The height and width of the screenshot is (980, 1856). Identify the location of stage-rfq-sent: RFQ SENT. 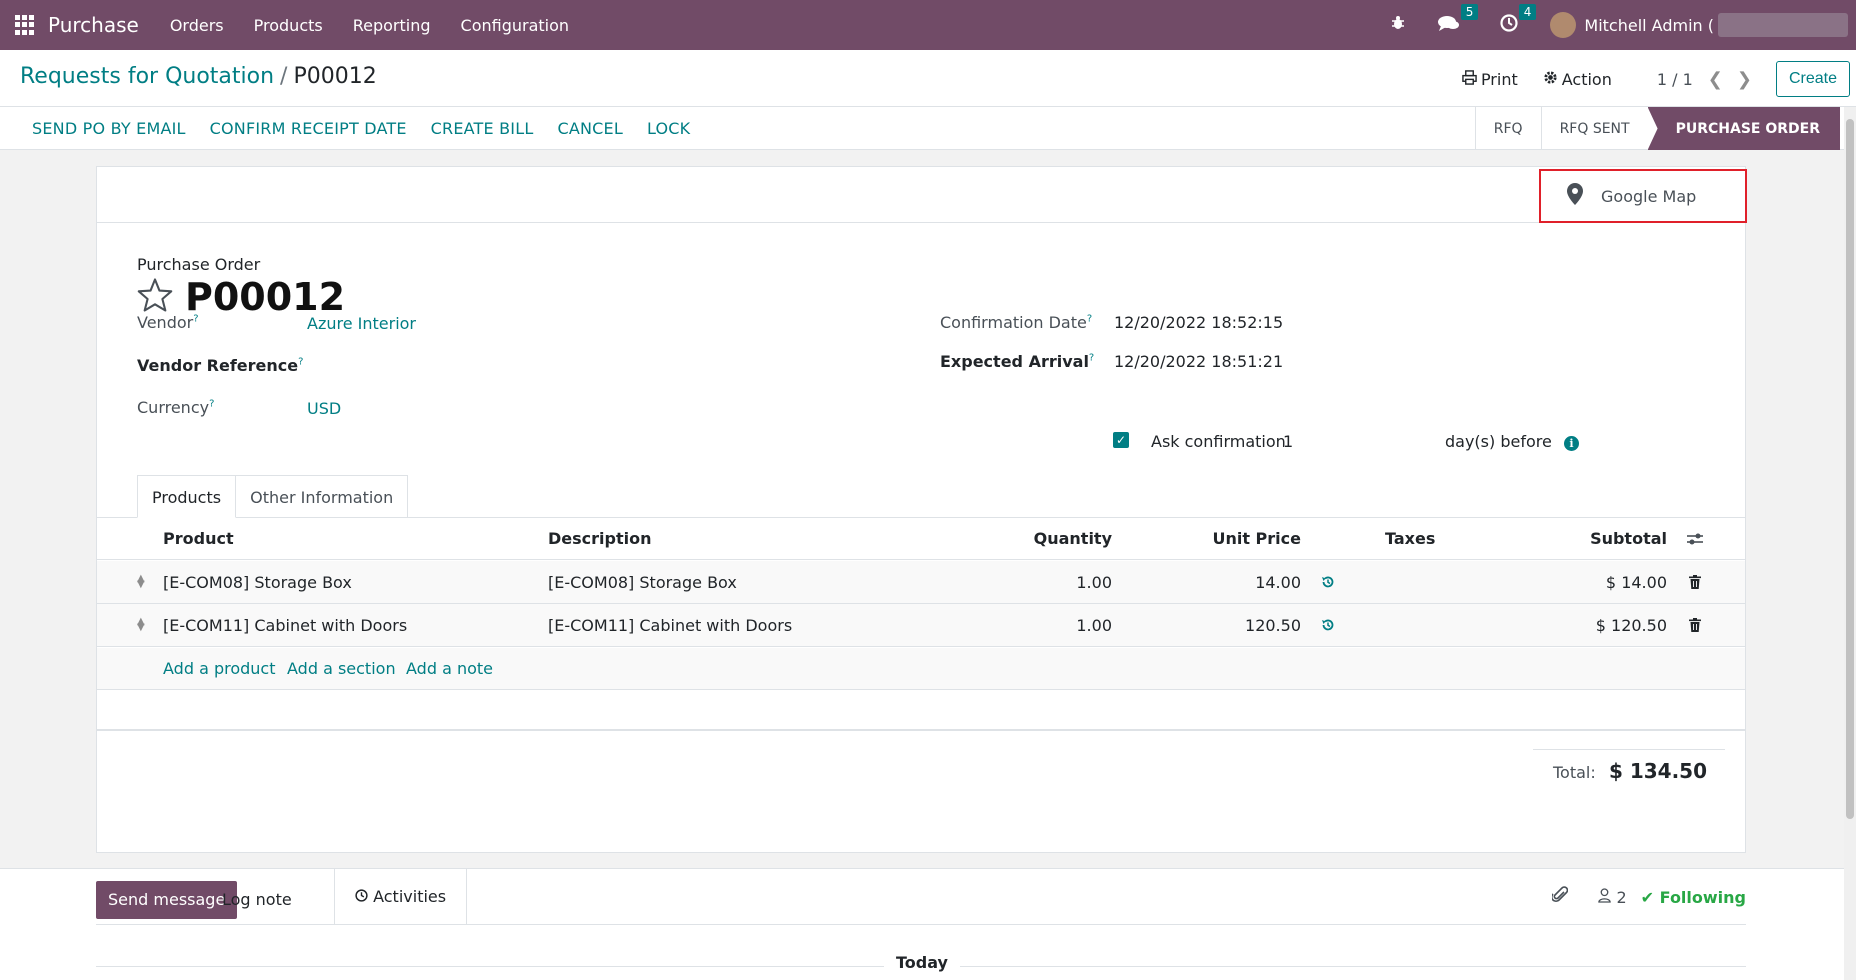
(1594, 128).